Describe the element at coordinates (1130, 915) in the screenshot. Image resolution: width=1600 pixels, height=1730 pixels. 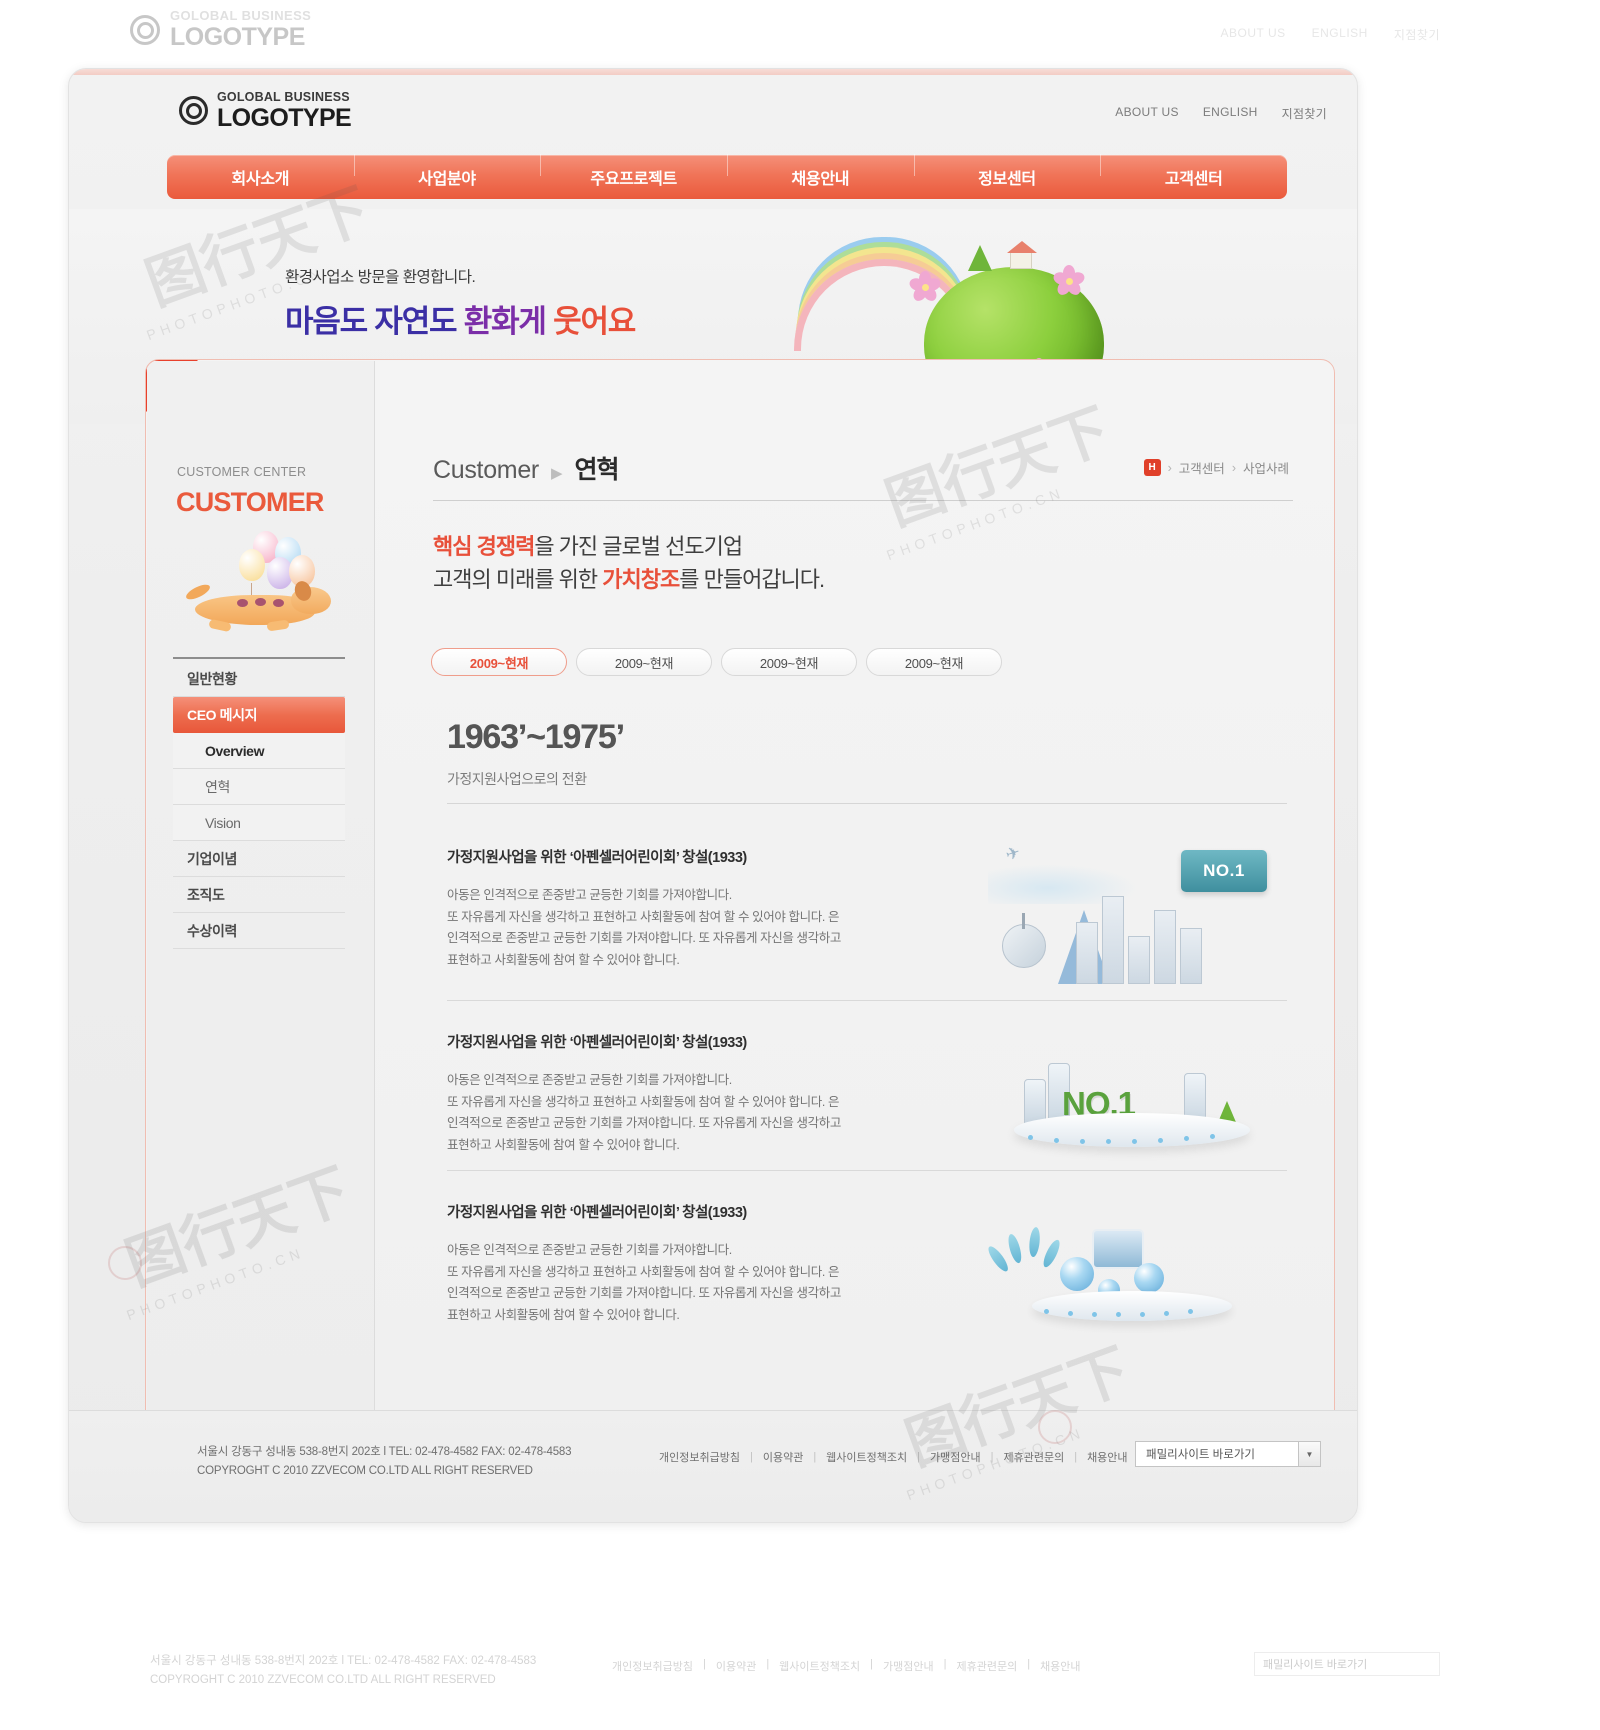
I see `history-block-image-city: ✈ NO.1` at that location.